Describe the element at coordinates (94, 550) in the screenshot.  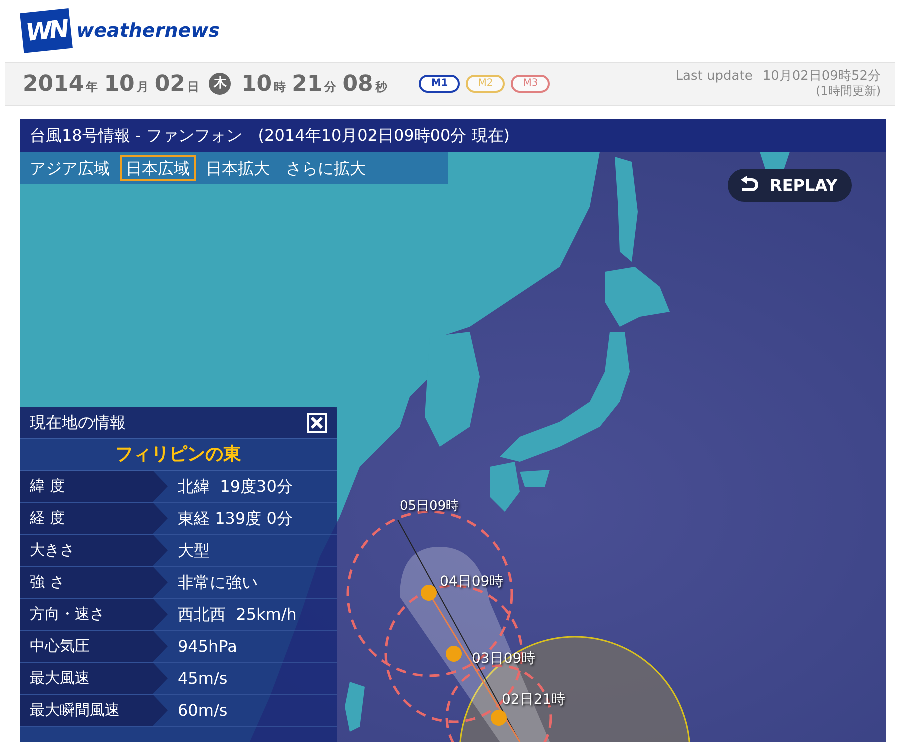
I see `info-label: 大きさ` at that location.